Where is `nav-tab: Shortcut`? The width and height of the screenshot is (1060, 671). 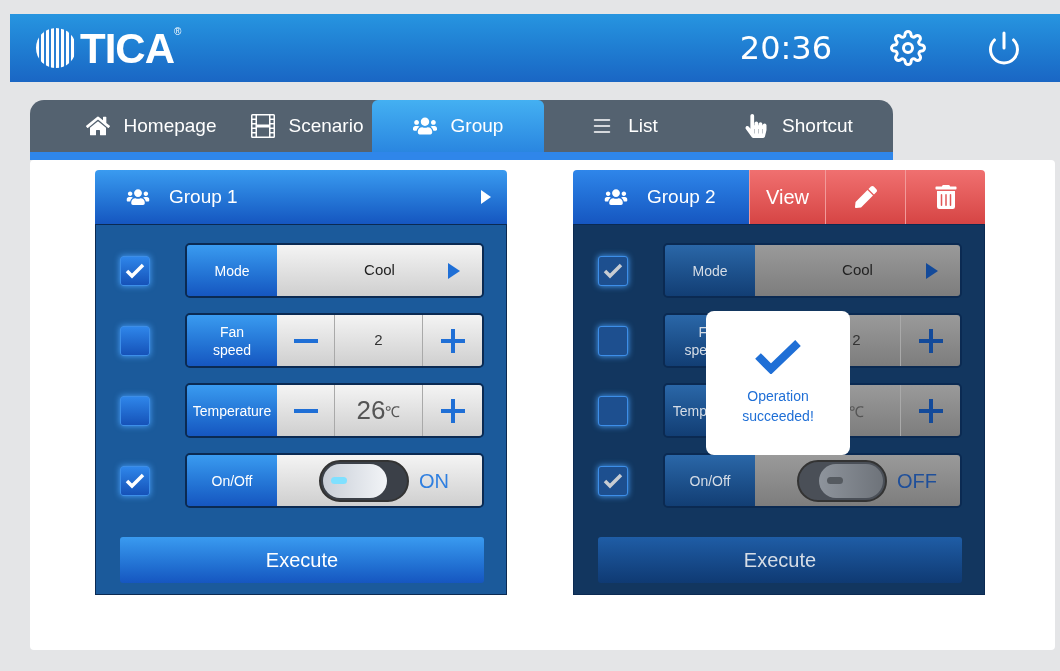
nav-tab: Shortcut is located at coordinates (798, 126).